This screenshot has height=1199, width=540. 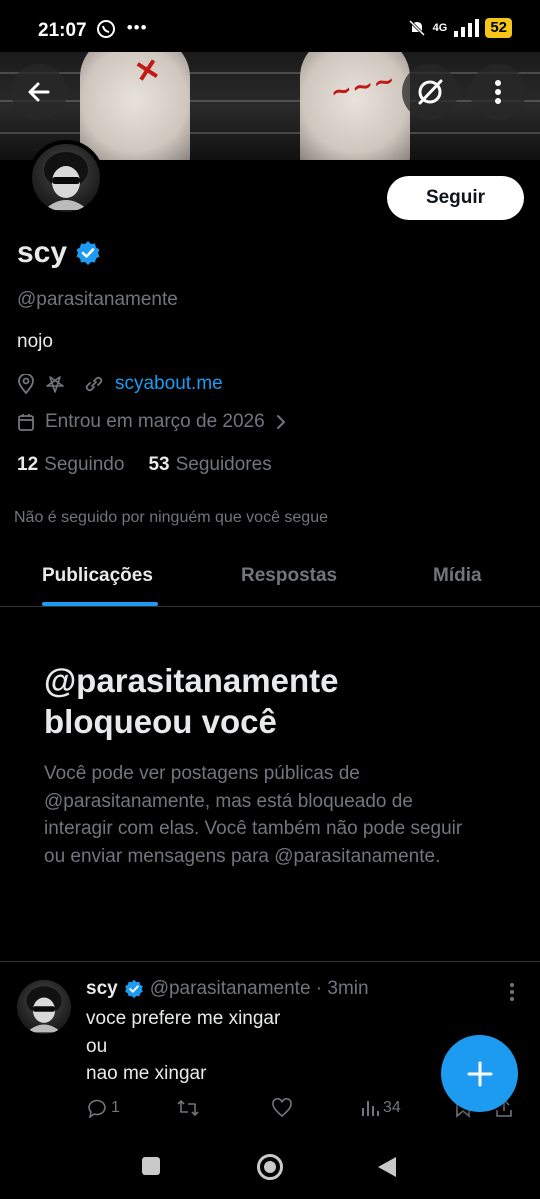 What do you see at coordinates (274, 701) in the screenshot?
I see `blocked-title: @parasitanamente bloqueou você` at bounding box center [274, 701].